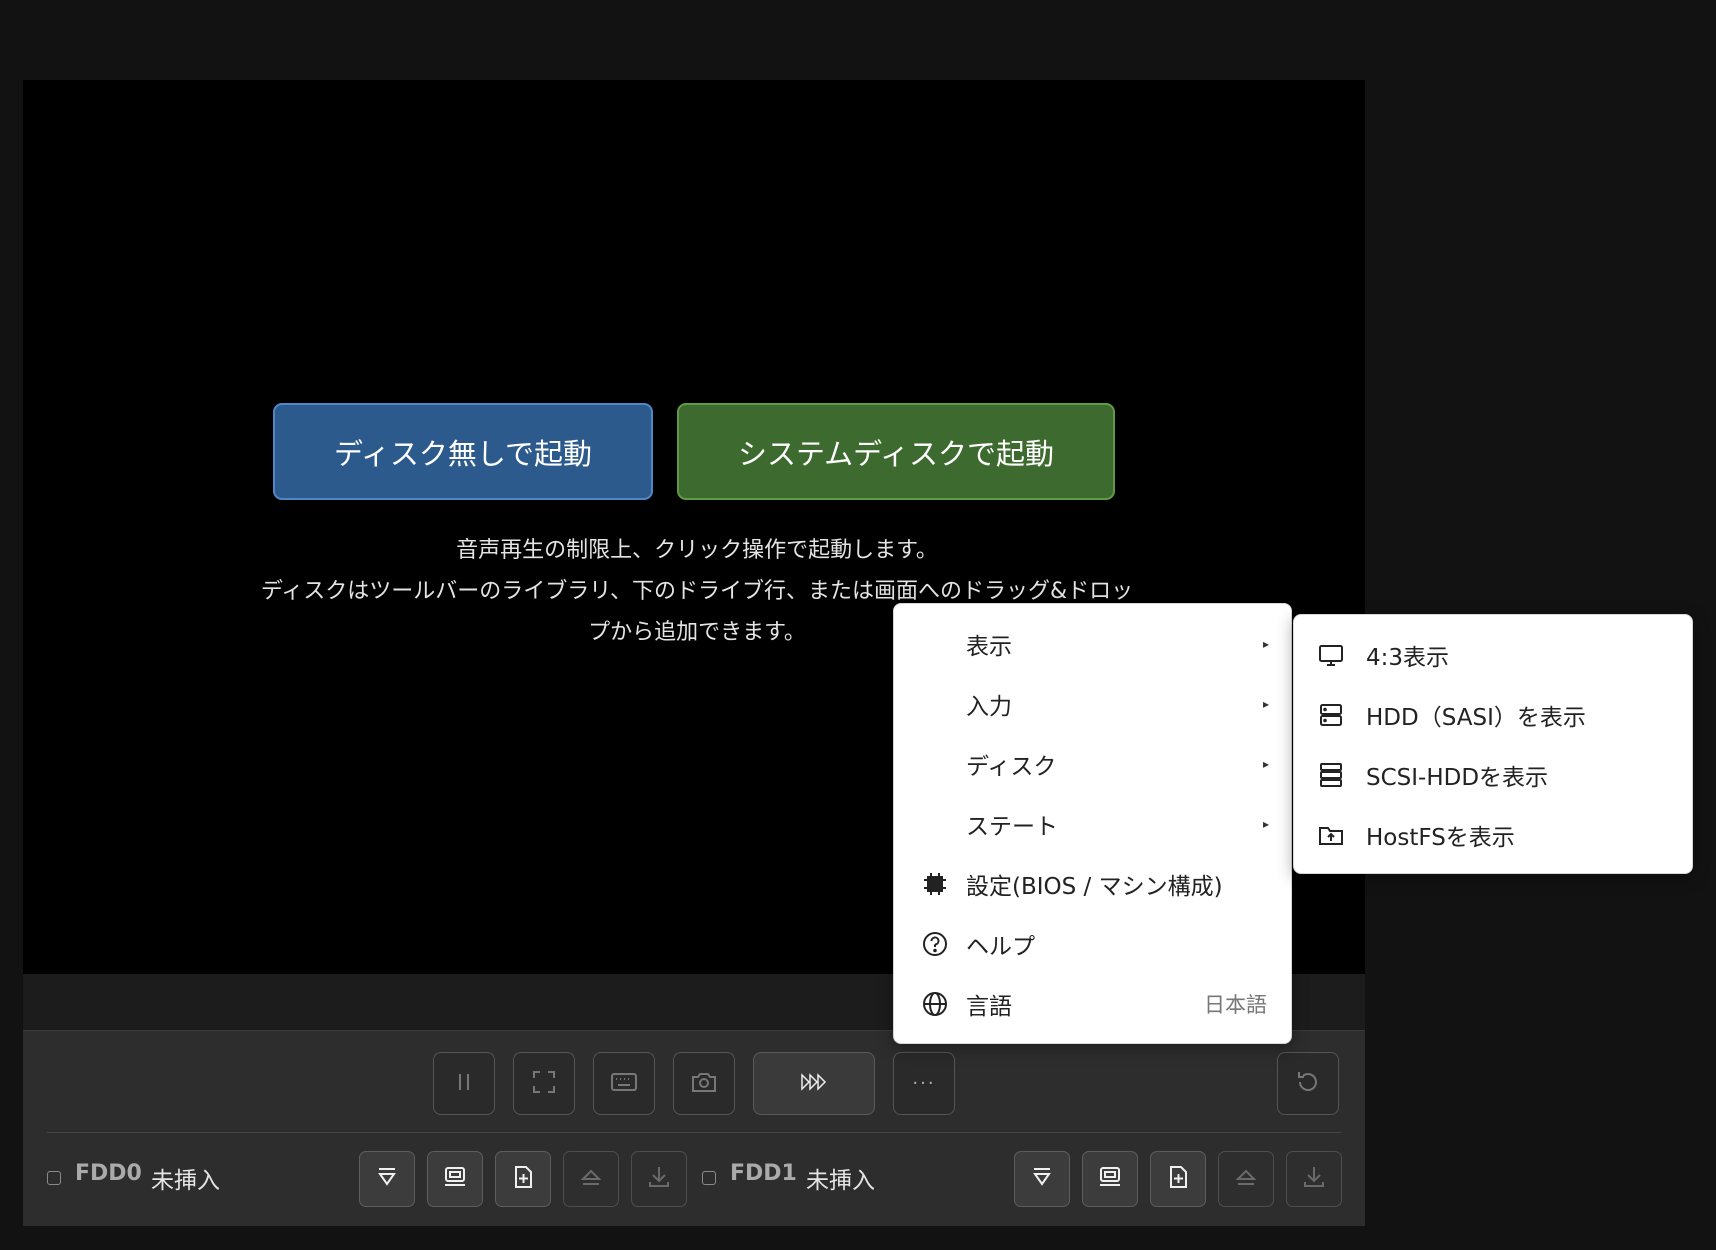  I want to click on toolbar-divider, so click(694, 1132).